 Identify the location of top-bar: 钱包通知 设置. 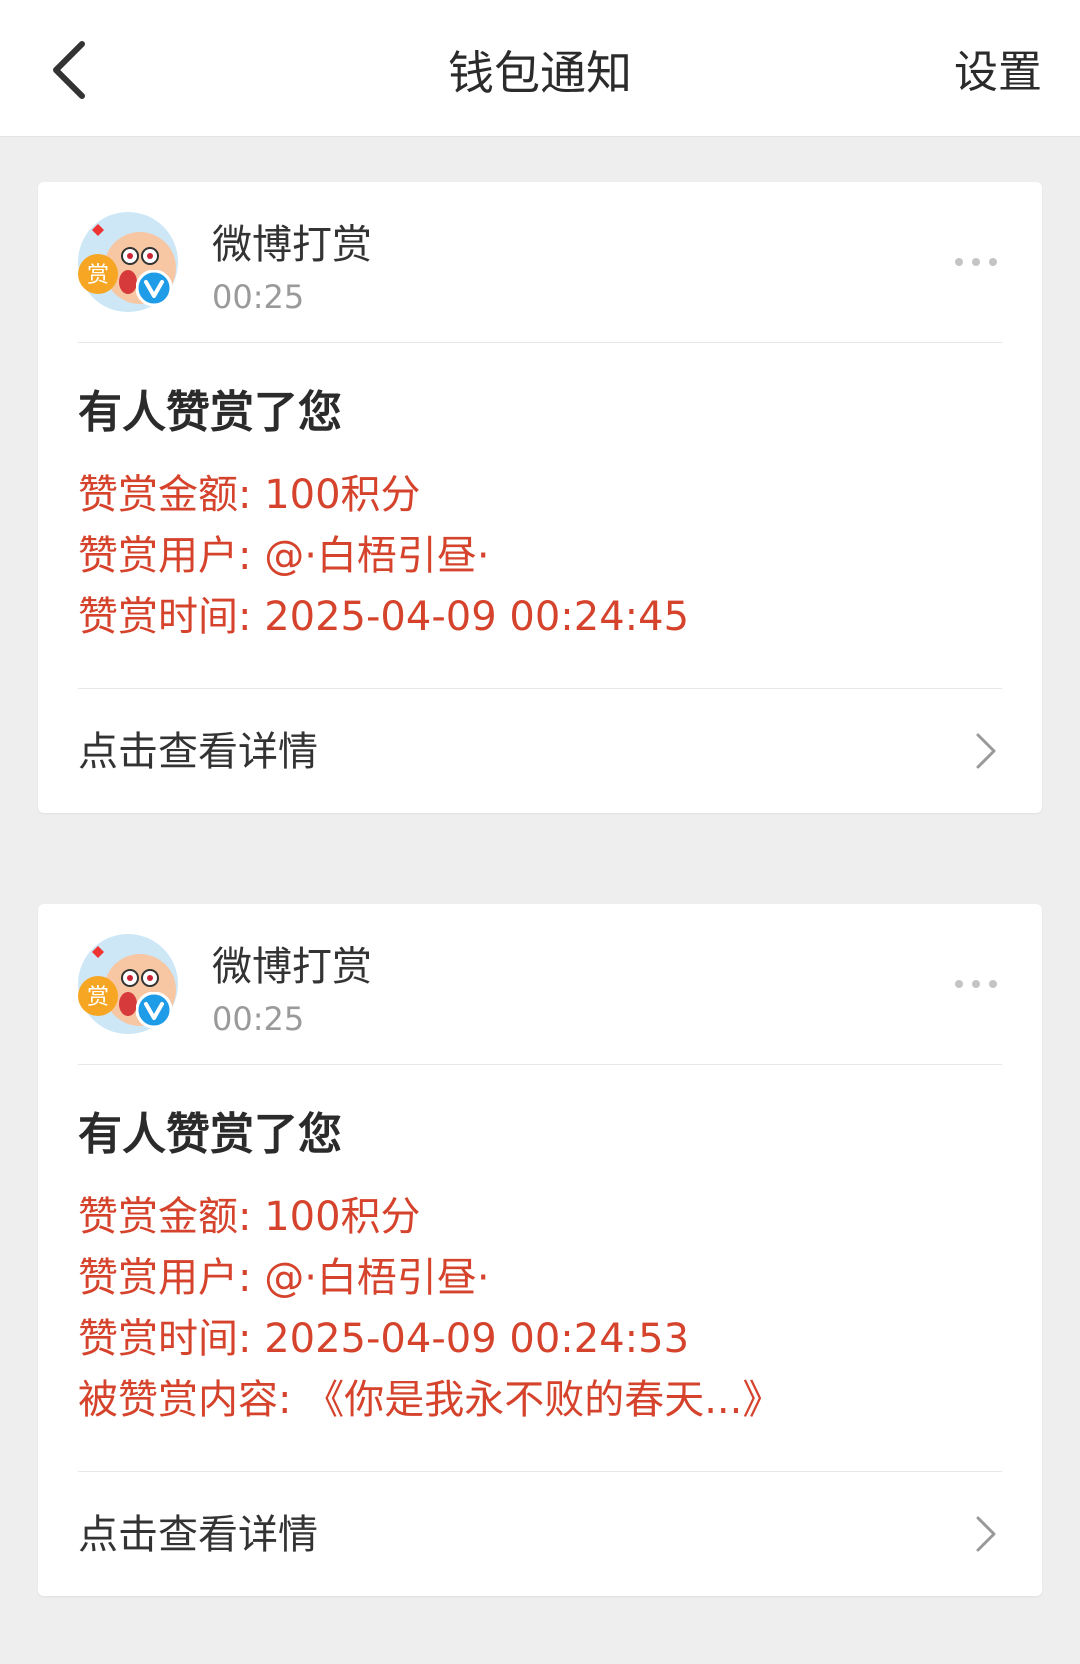
(540, 68).